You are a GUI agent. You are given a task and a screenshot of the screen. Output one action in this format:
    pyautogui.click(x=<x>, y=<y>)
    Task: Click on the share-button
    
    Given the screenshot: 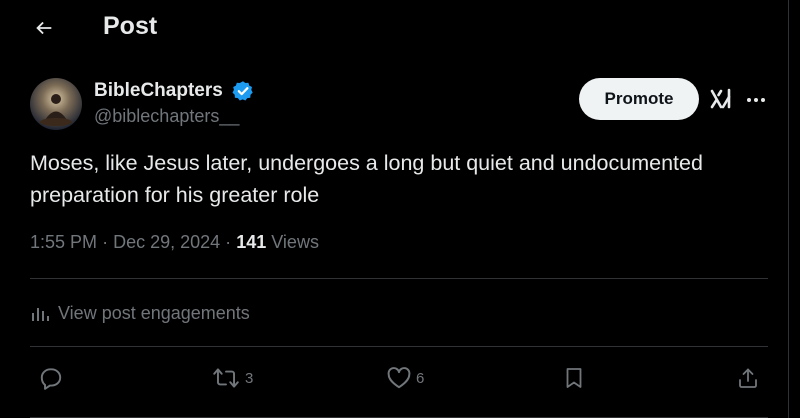 What is the action you would take?
    pyautogui.click(x=748, y=378)
    